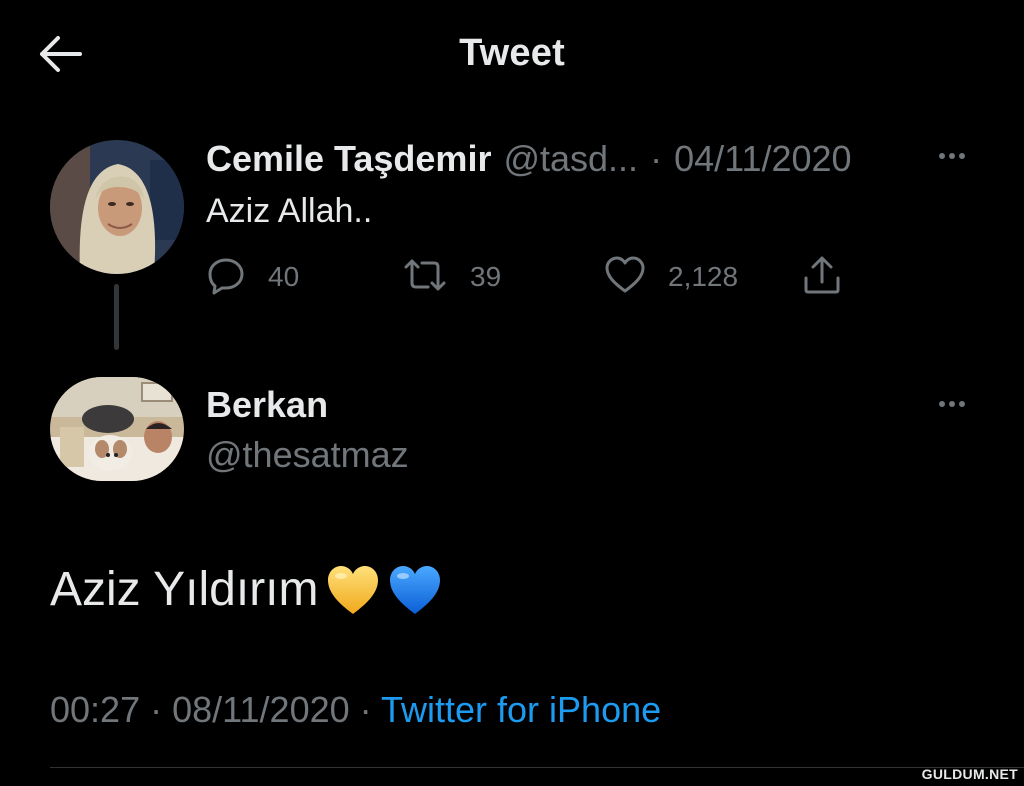 This screenshot has height=786, width=1024. I want to click on reply-tweet-text: Aziz Yıldırım, so click(246, 589).